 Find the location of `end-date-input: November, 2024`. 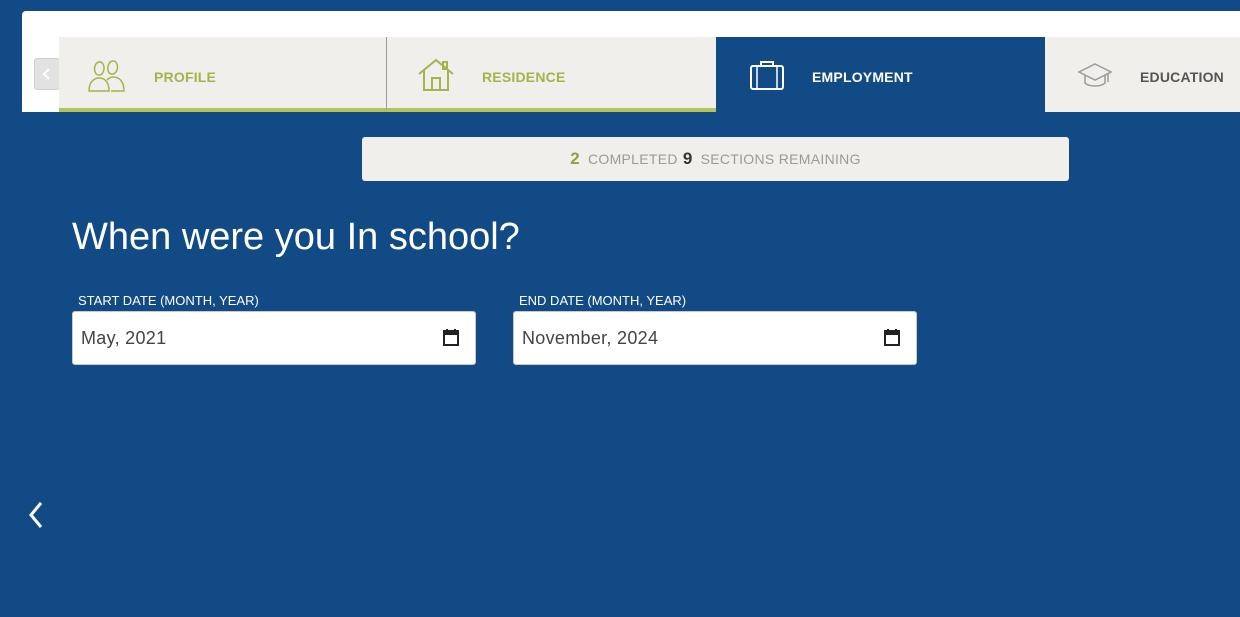

end-date-input: November, 2024 is located at coordinates (715, 338).